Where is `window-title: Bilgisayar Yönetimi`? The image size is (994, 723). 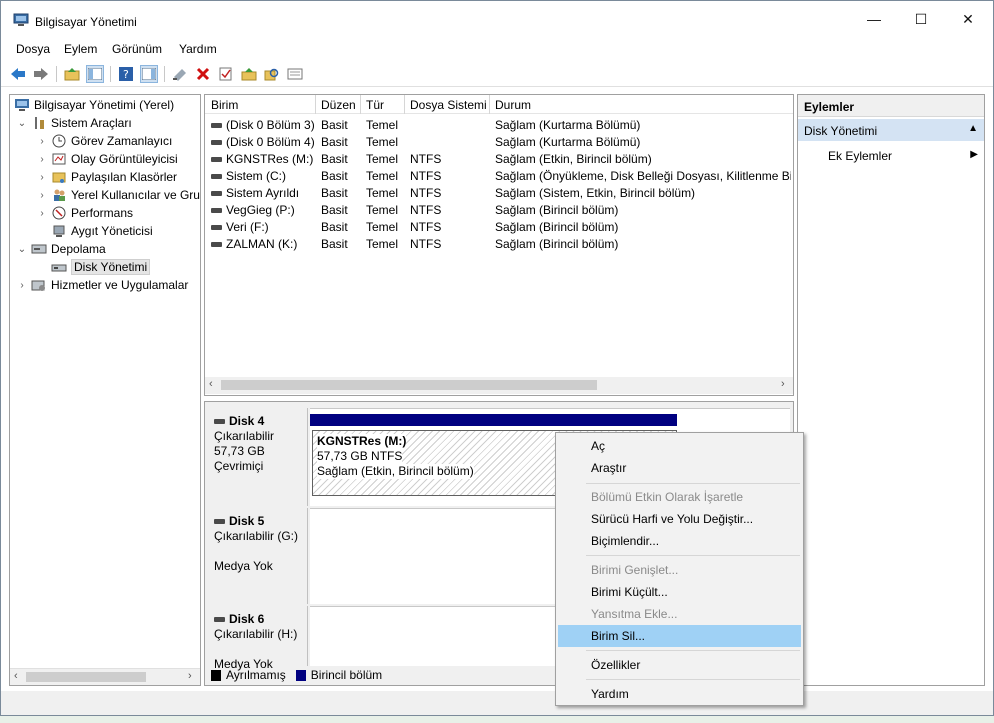
window-title: Bilgisayar Yönetimi is located at coordinates (86, 22).